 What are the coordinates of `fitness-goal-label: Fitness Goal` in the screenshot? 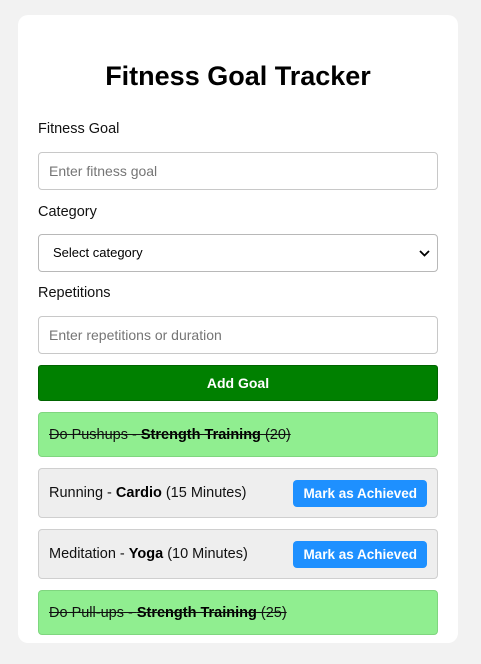 It's located at (79, 129).